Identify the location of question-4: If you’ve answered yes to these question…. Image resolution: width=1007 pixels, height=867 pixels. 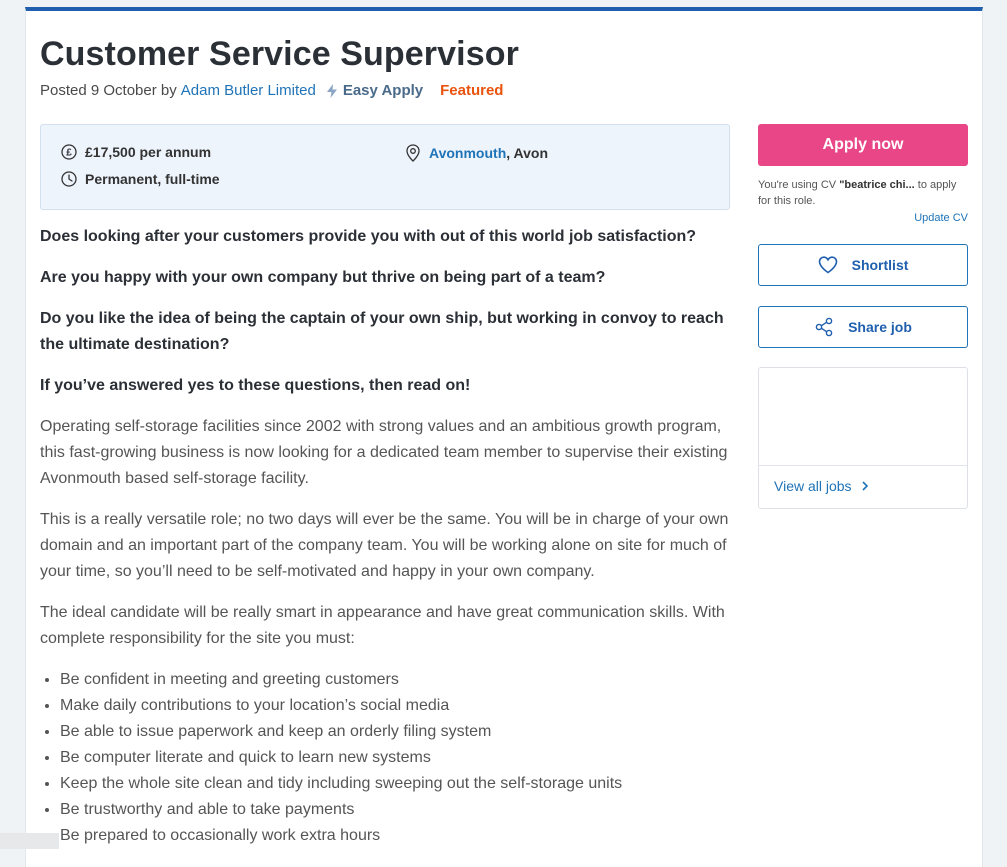
(255, 385).